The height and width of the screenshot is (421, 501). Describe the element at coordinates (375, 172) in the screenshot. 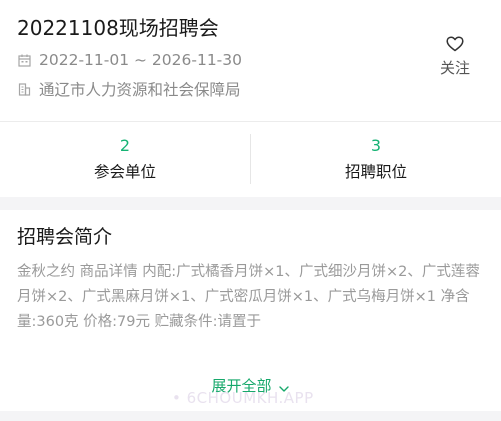

I see `stat-label: 招聘职位` at that location.